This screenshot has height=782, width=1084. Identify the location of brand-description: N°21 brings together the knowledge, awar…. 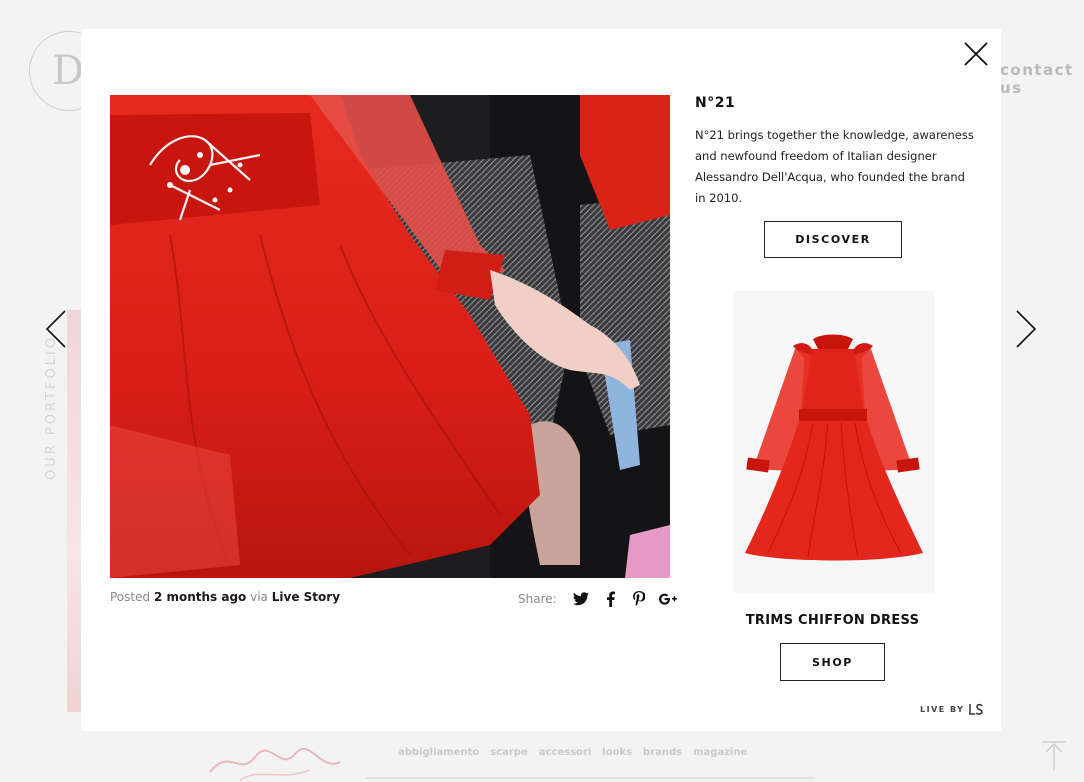
(834, 166).